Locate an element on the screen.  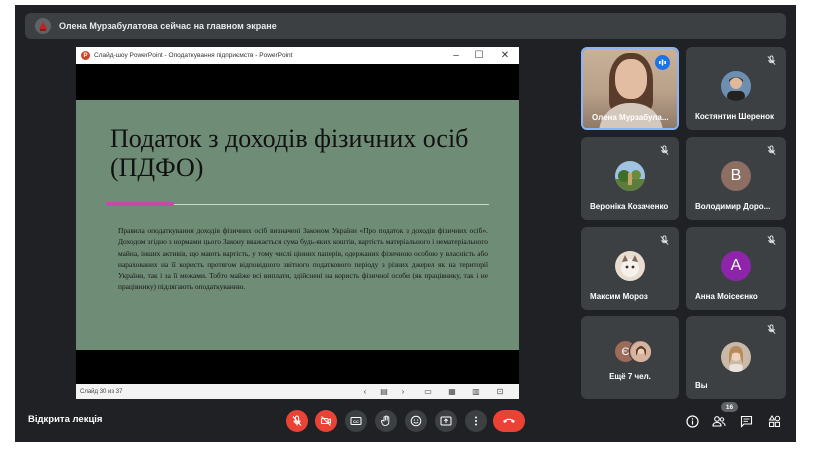
info-icon is located at coordinates (692, 421).